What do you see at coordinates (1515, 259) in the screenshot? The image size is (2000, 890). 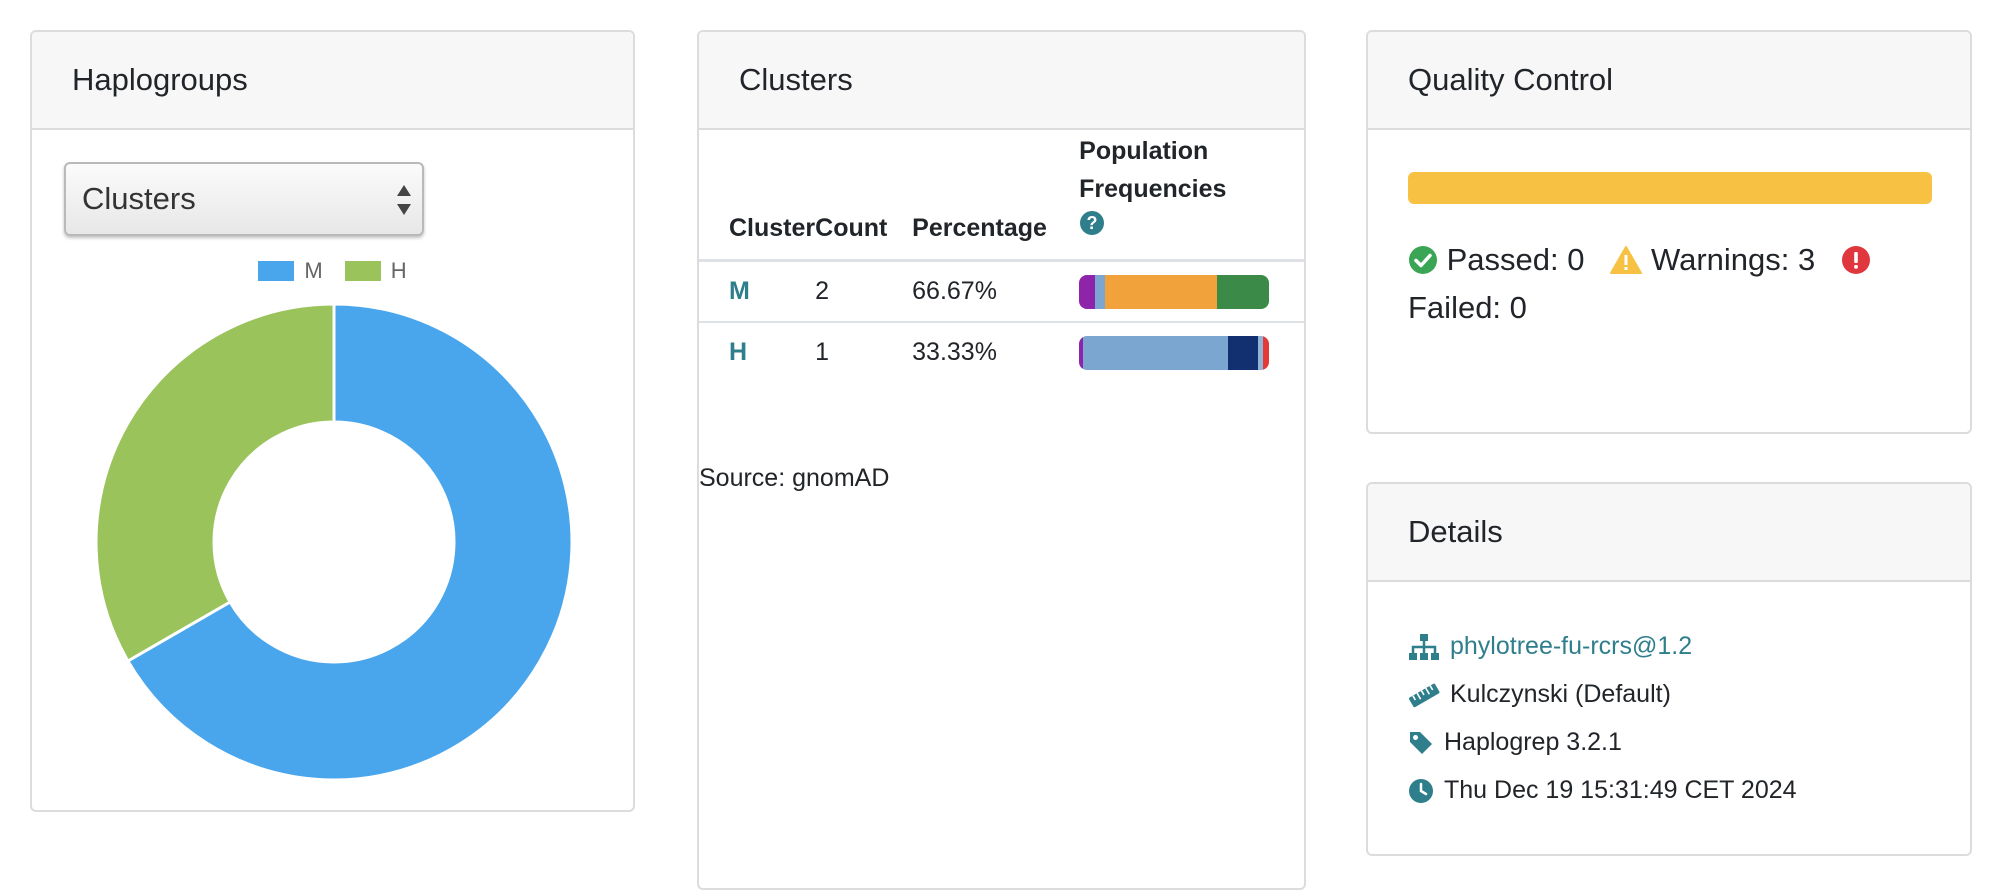 I see `qc-passed: Passed: 0` at bounding box center [1515, 259].